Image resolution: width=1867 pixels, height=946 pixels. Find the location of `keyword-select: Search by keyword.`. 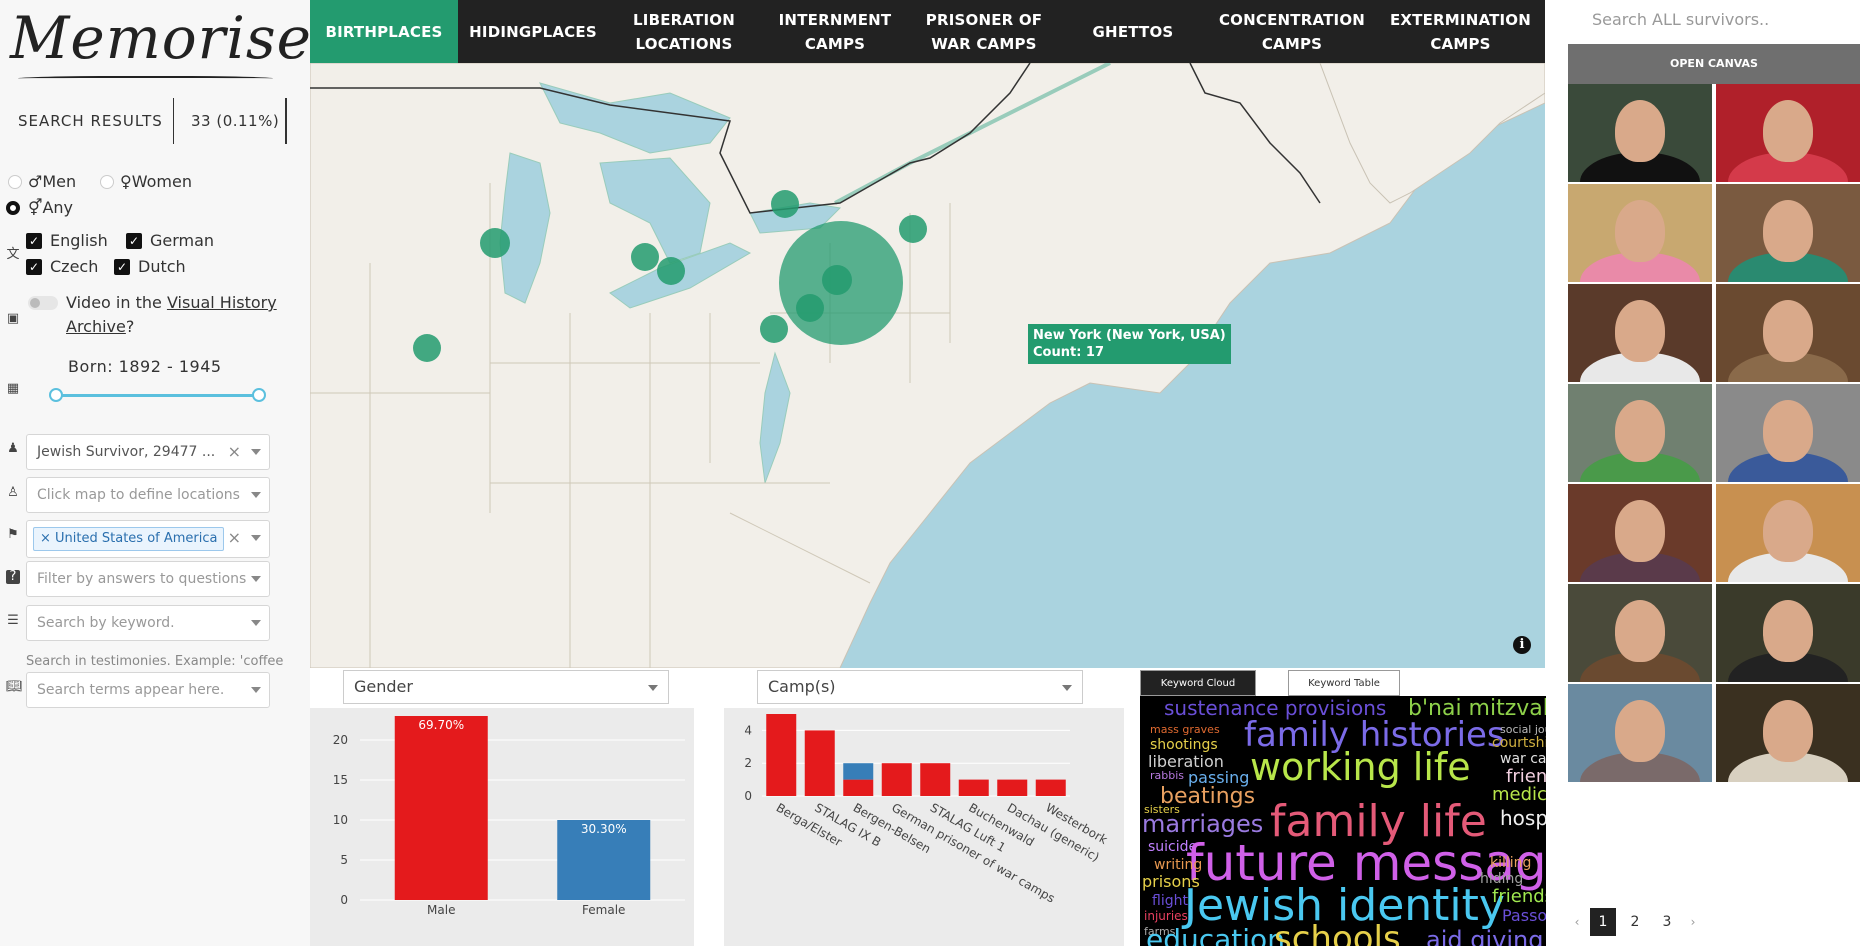

keyword-select: Search by keyword. is located at coordinates (148, 623).